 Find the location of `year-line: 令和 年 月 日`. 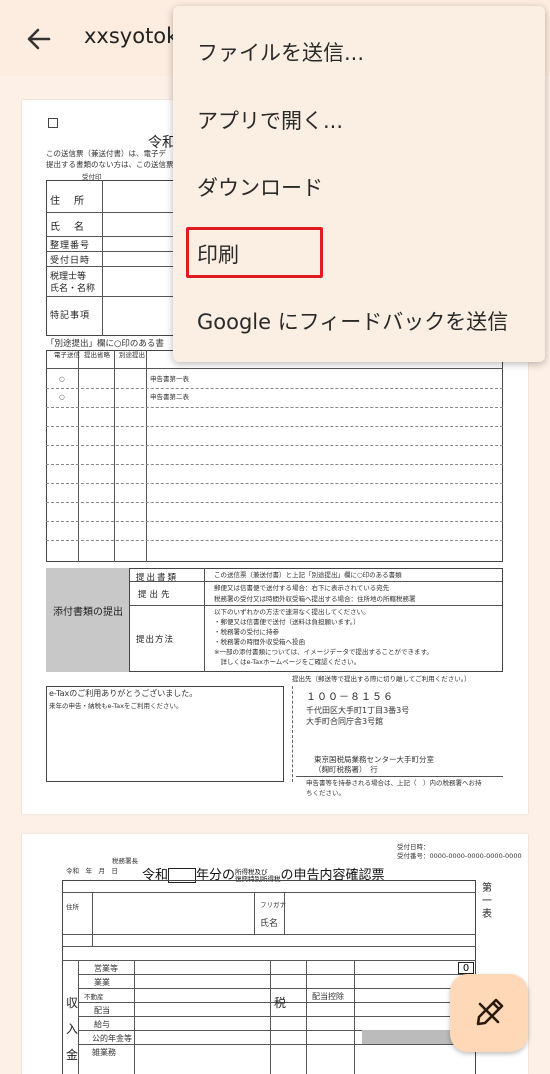

year-line: 令和 年 月 日 is located at coordinates (92, 871).